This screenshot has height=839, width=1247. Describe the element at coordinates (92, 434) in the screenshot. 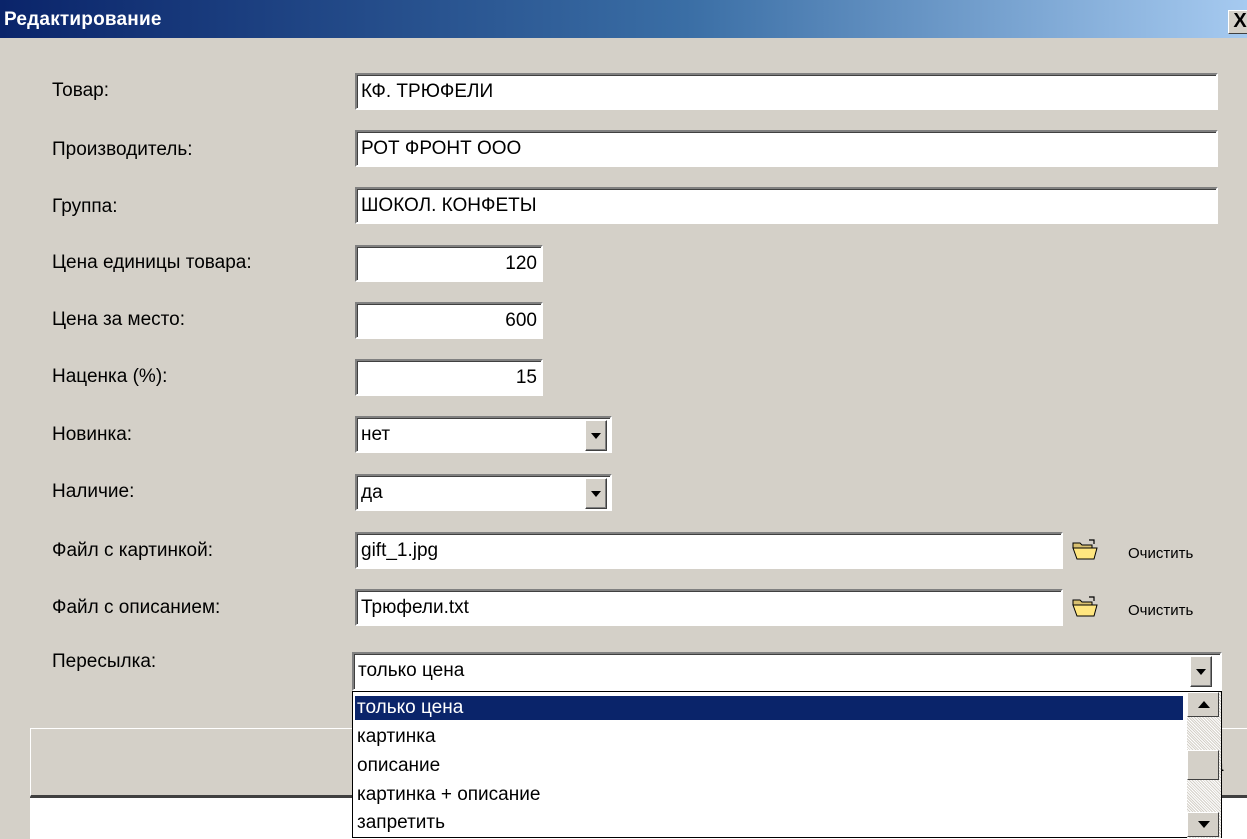

I see `novelty-label: Новинка:` at that location.